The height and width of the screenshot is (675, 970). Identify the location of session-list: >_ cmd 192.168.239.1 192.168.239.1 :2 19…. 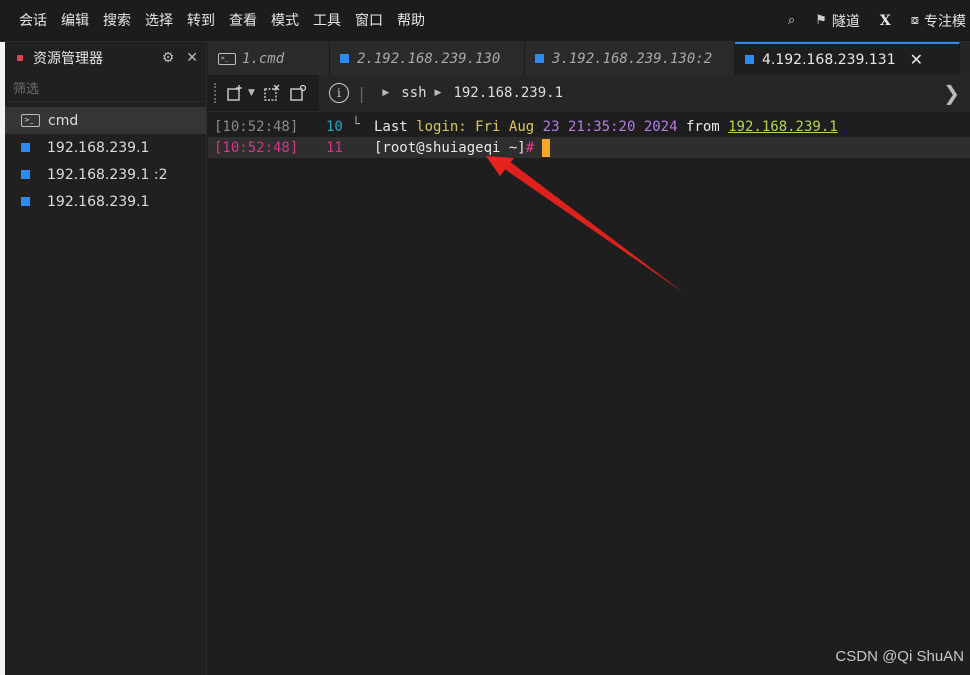
(105, 158).